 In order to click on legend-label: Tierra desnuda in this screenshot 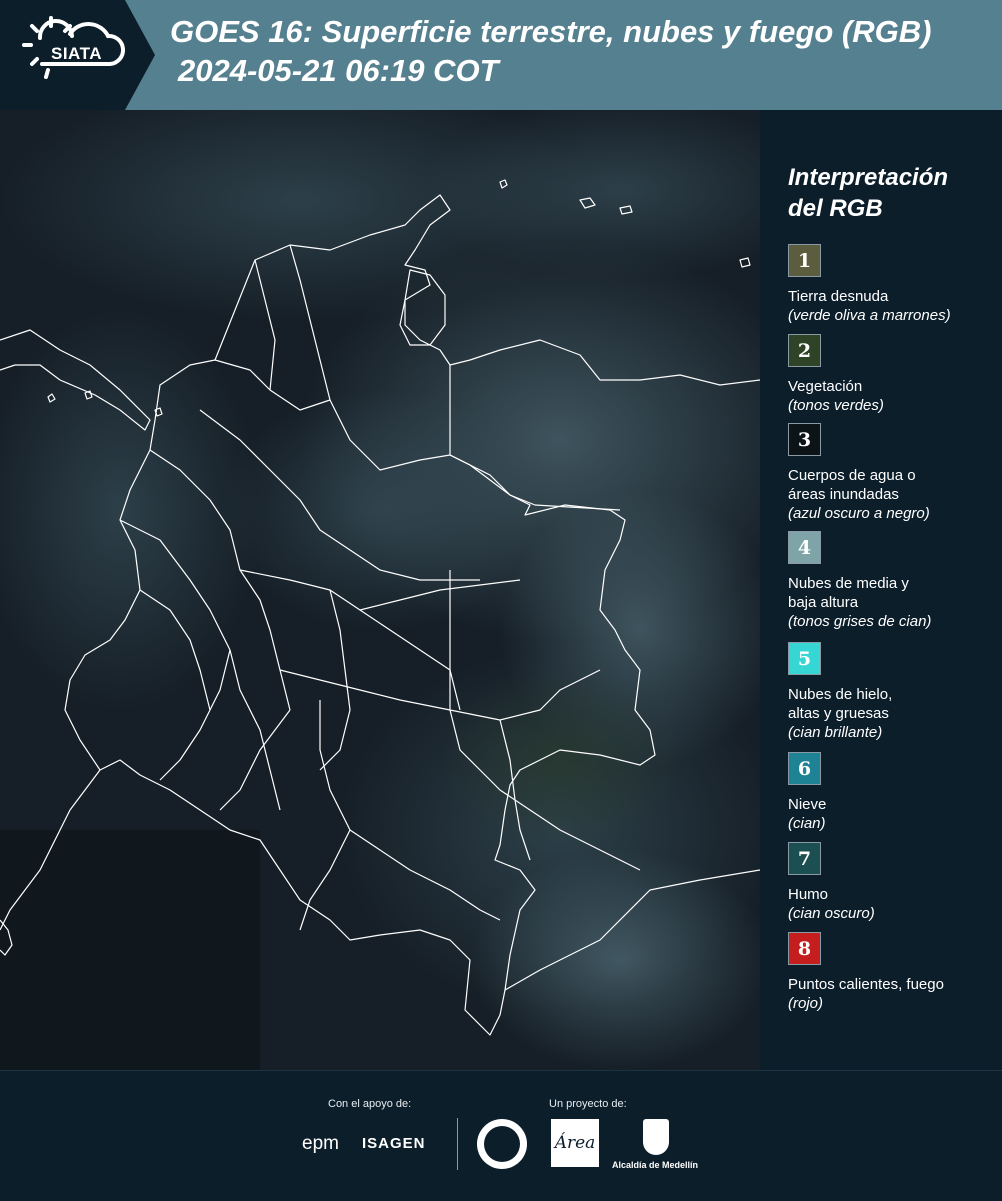, I will do `click(838, 296)`.